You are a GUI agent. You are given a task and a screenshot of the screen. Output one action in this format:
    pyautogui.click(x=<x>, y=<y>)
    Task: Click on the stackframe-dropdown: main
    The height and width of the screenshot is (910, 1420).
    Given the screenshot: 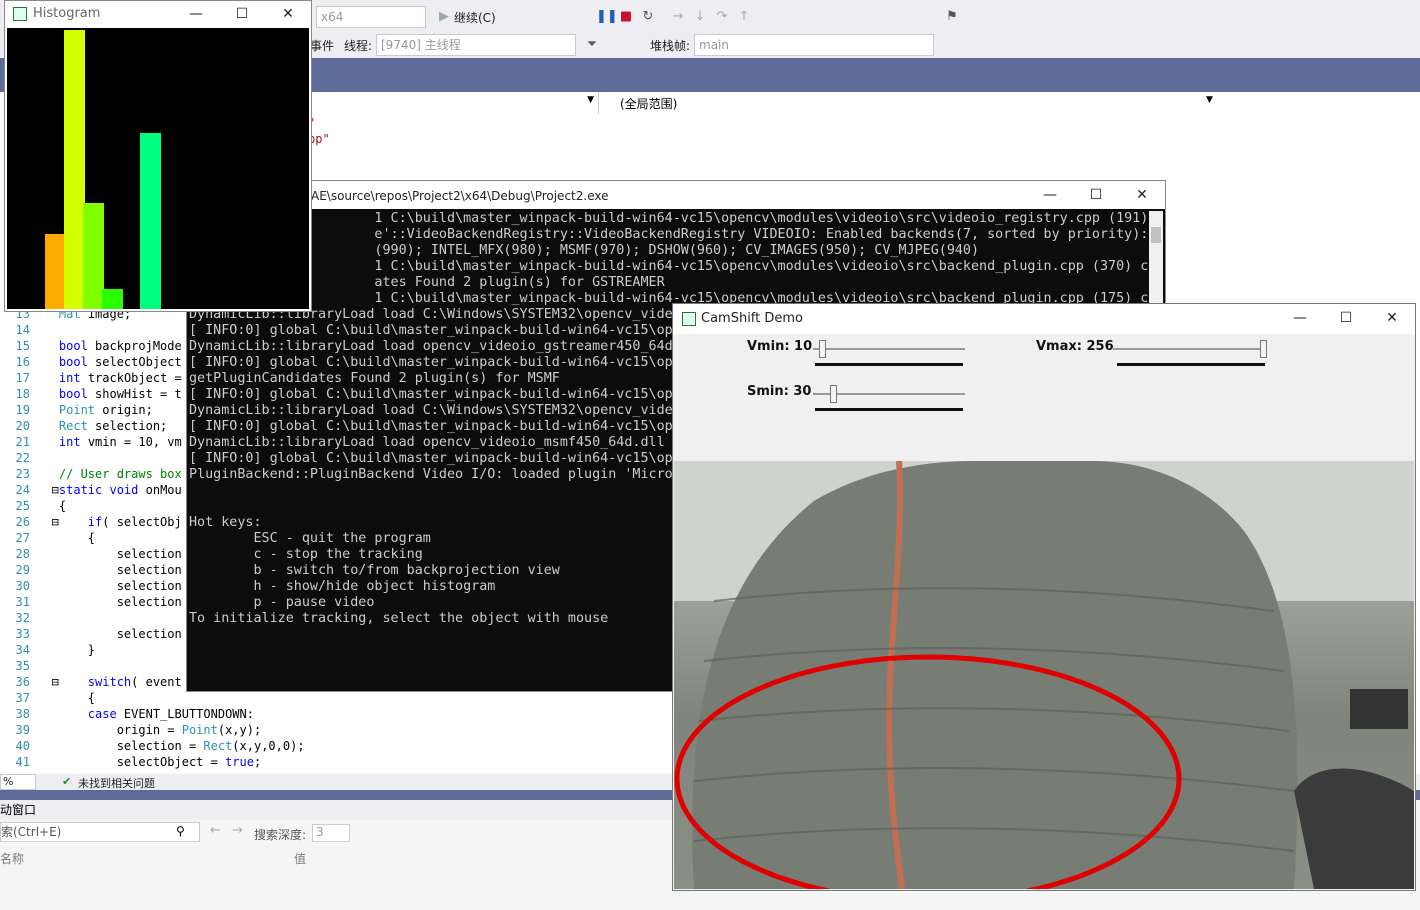 What is the action you would take?
    pyautogui.click(x=814, y=45)
    